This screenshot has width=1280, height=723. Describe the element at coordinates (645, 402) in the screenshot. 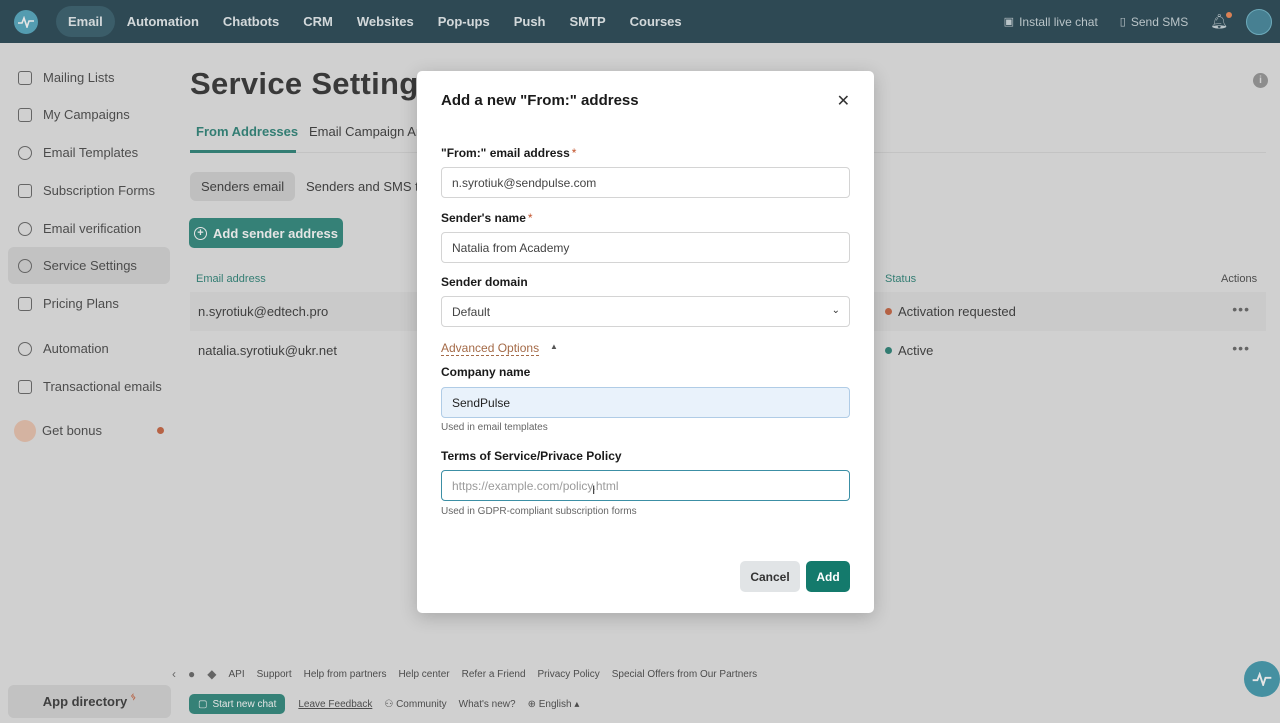

I see `company-name-field` at that location.